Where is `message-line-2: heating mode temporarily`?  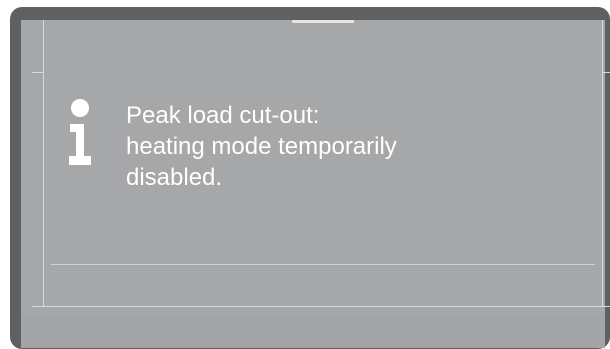
message-line-2: heating mode temporarily is located at coordinates (261, 146).